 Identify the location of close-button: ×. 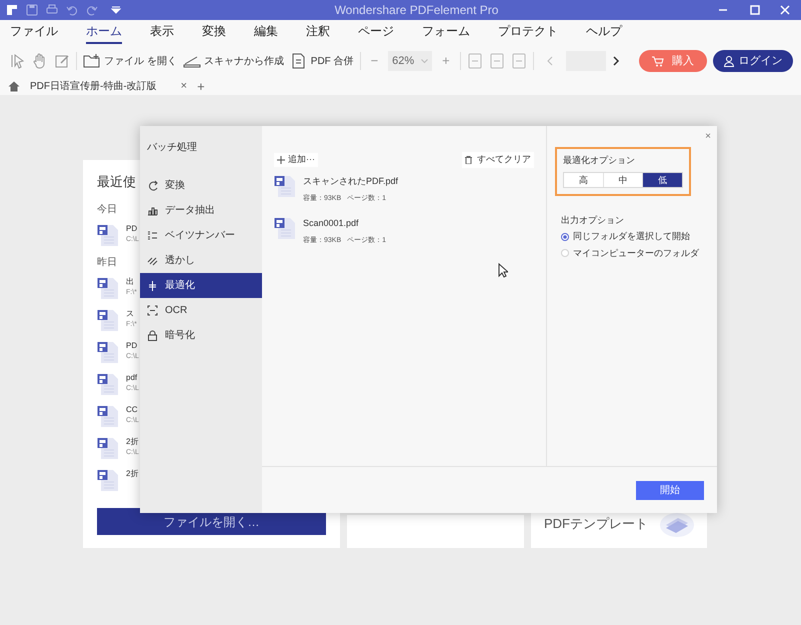
(708, 137).